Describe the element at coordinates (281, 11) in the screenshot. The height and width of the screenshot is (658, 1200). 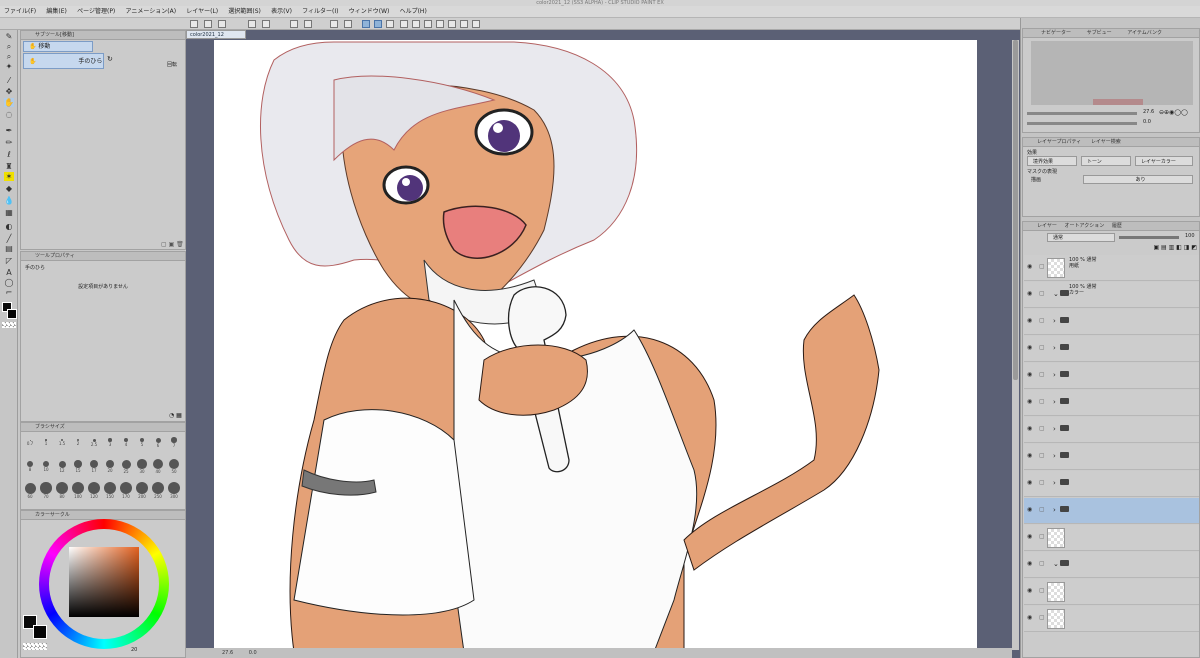
I see `menu-view: 表示(V)` at that location.